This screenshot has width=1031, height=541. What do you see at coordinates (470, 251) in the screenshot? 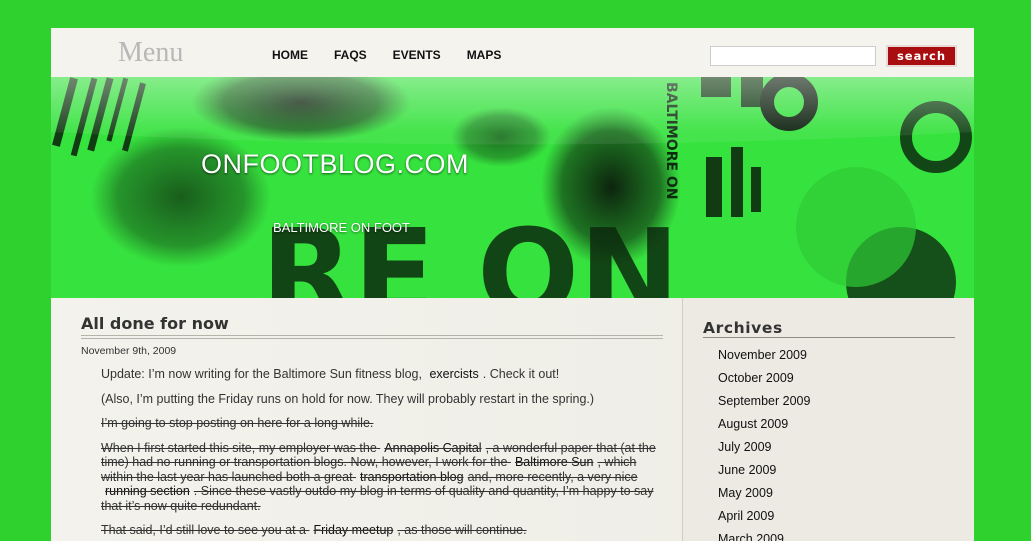
I see `banner-bg-text: RE ON` at bounding box center [470, 251].